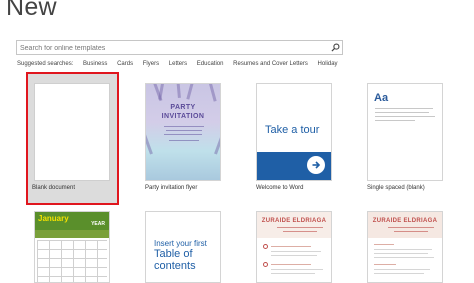 The image size is (474, 283). I want to click on template-caption: Single spaced (blank), so click(396, 188).